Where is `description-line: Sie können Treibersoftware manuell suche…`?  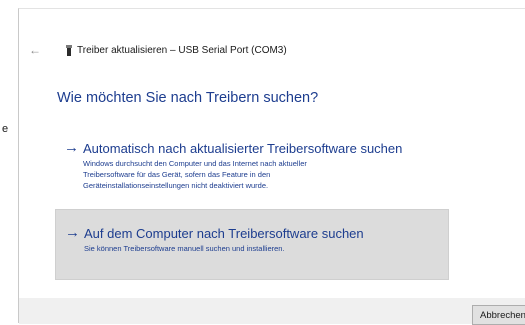 description-line: Sie können Treibersoftware manuell suche… is located at coordinates (184, 248).